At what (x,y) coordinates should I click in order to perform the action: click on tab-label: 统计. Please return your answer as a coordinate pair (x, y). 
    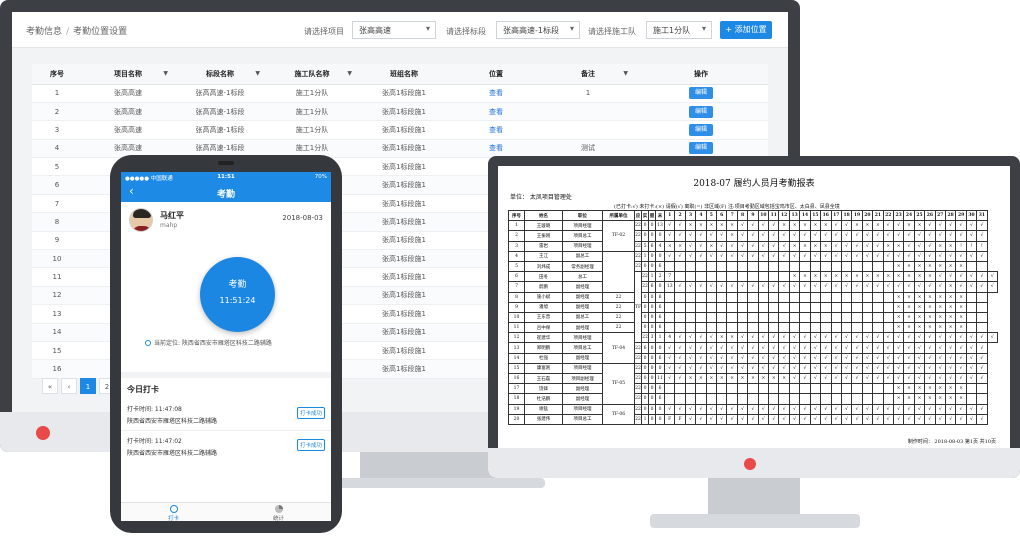
    Looking at the image, I should click on (278, 518).